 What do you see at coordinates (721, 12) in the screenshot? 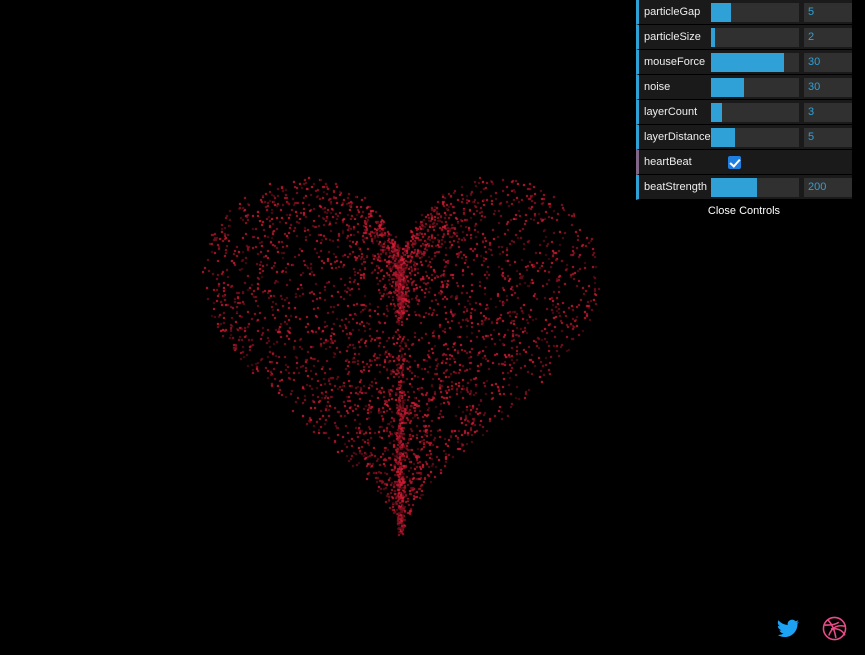
I see `slider-fill-particleGap` at bounding box center [721, 12].